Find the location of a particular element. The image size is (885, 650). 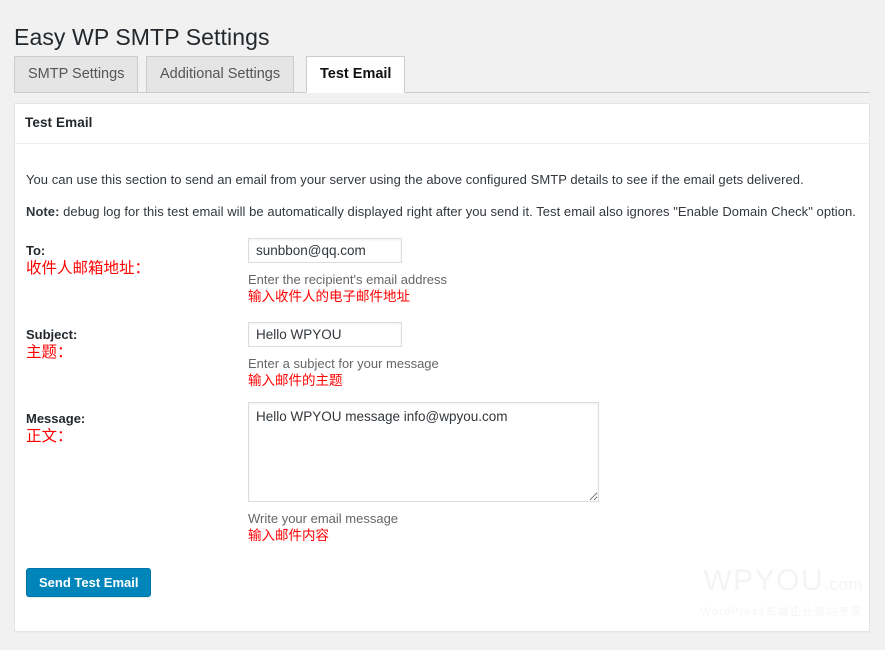

to-input is located at coordinates (325, 250).